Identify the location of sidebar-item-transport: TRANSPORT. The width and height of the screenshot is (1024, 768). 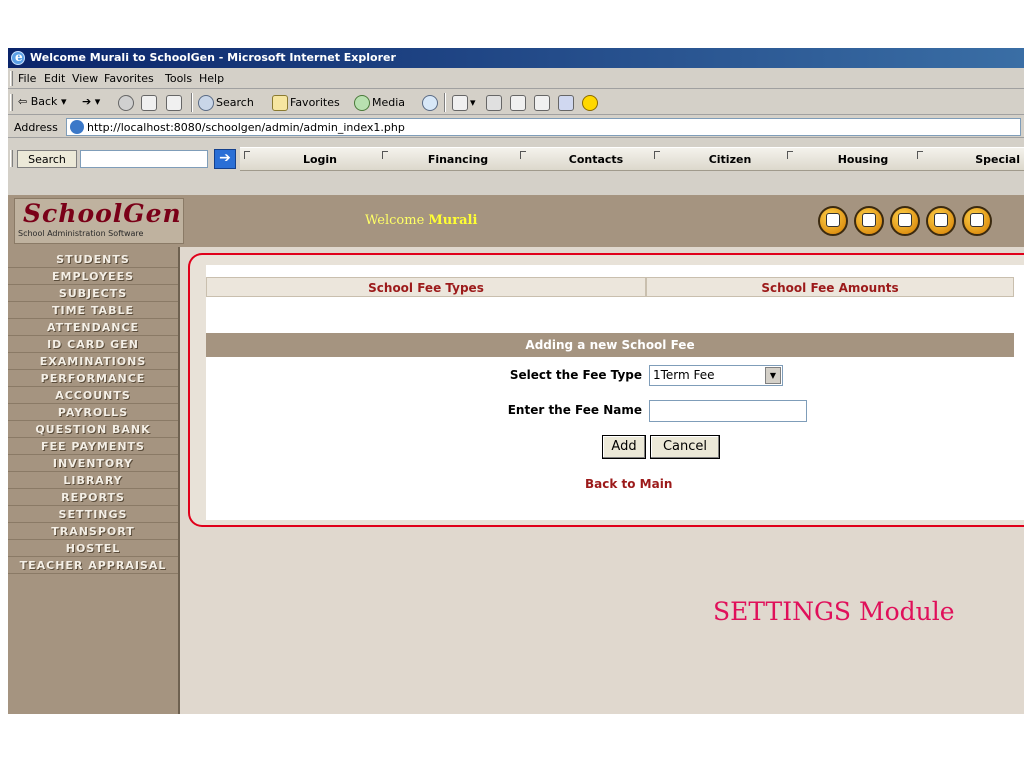
(93, 531).